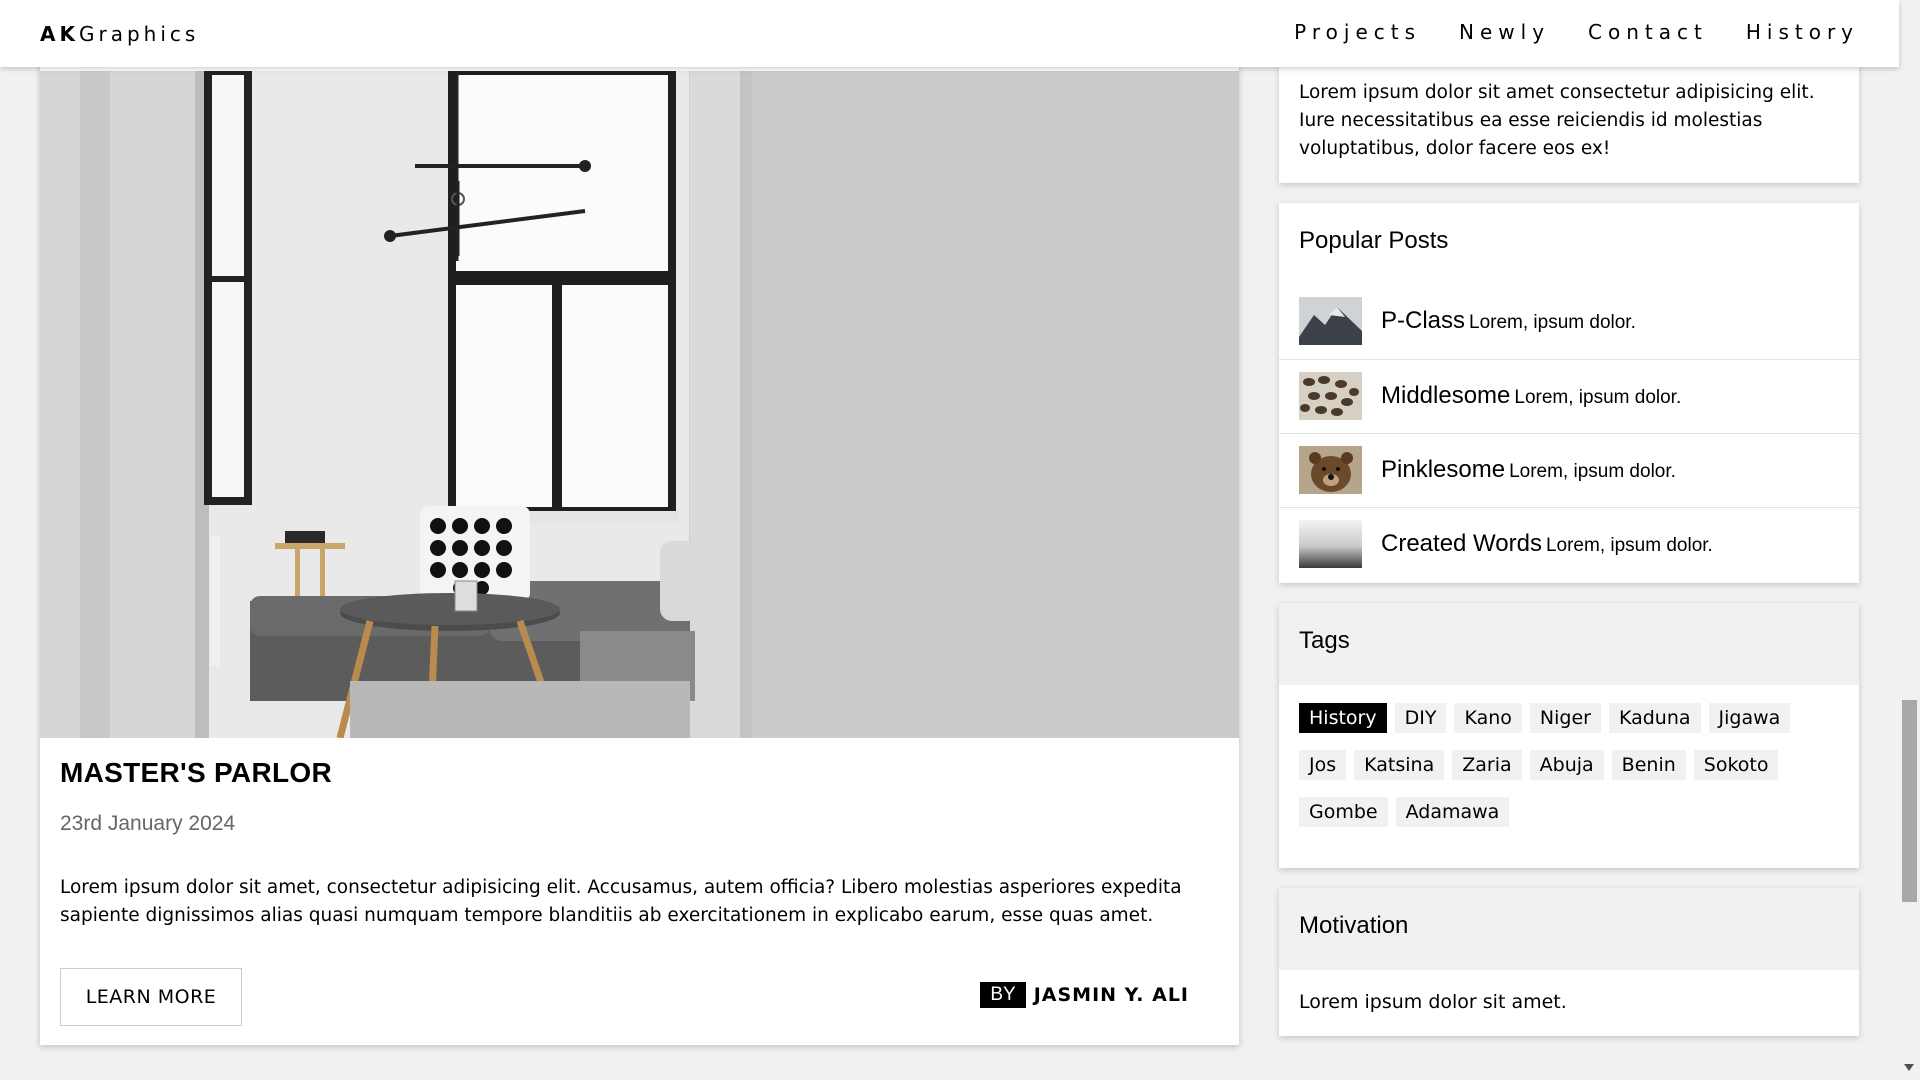  I want to click on popular-posts-heading: Popular Posts, so click(1374, 240).